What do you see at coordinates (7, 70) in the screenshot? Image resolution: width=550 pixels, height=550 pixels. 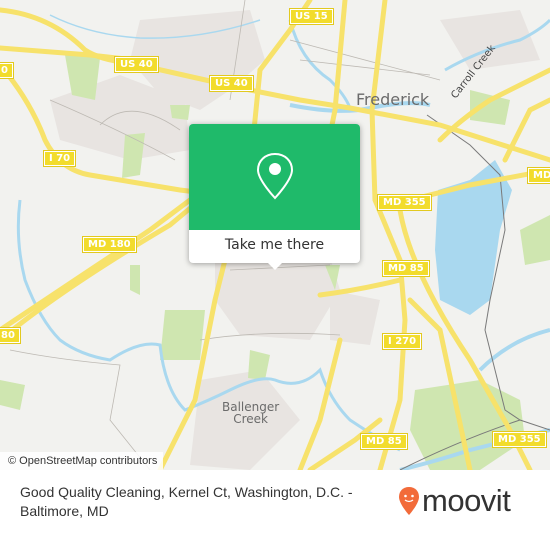 I see `road-shield-us40: 0` at bounding box center [7, 70].